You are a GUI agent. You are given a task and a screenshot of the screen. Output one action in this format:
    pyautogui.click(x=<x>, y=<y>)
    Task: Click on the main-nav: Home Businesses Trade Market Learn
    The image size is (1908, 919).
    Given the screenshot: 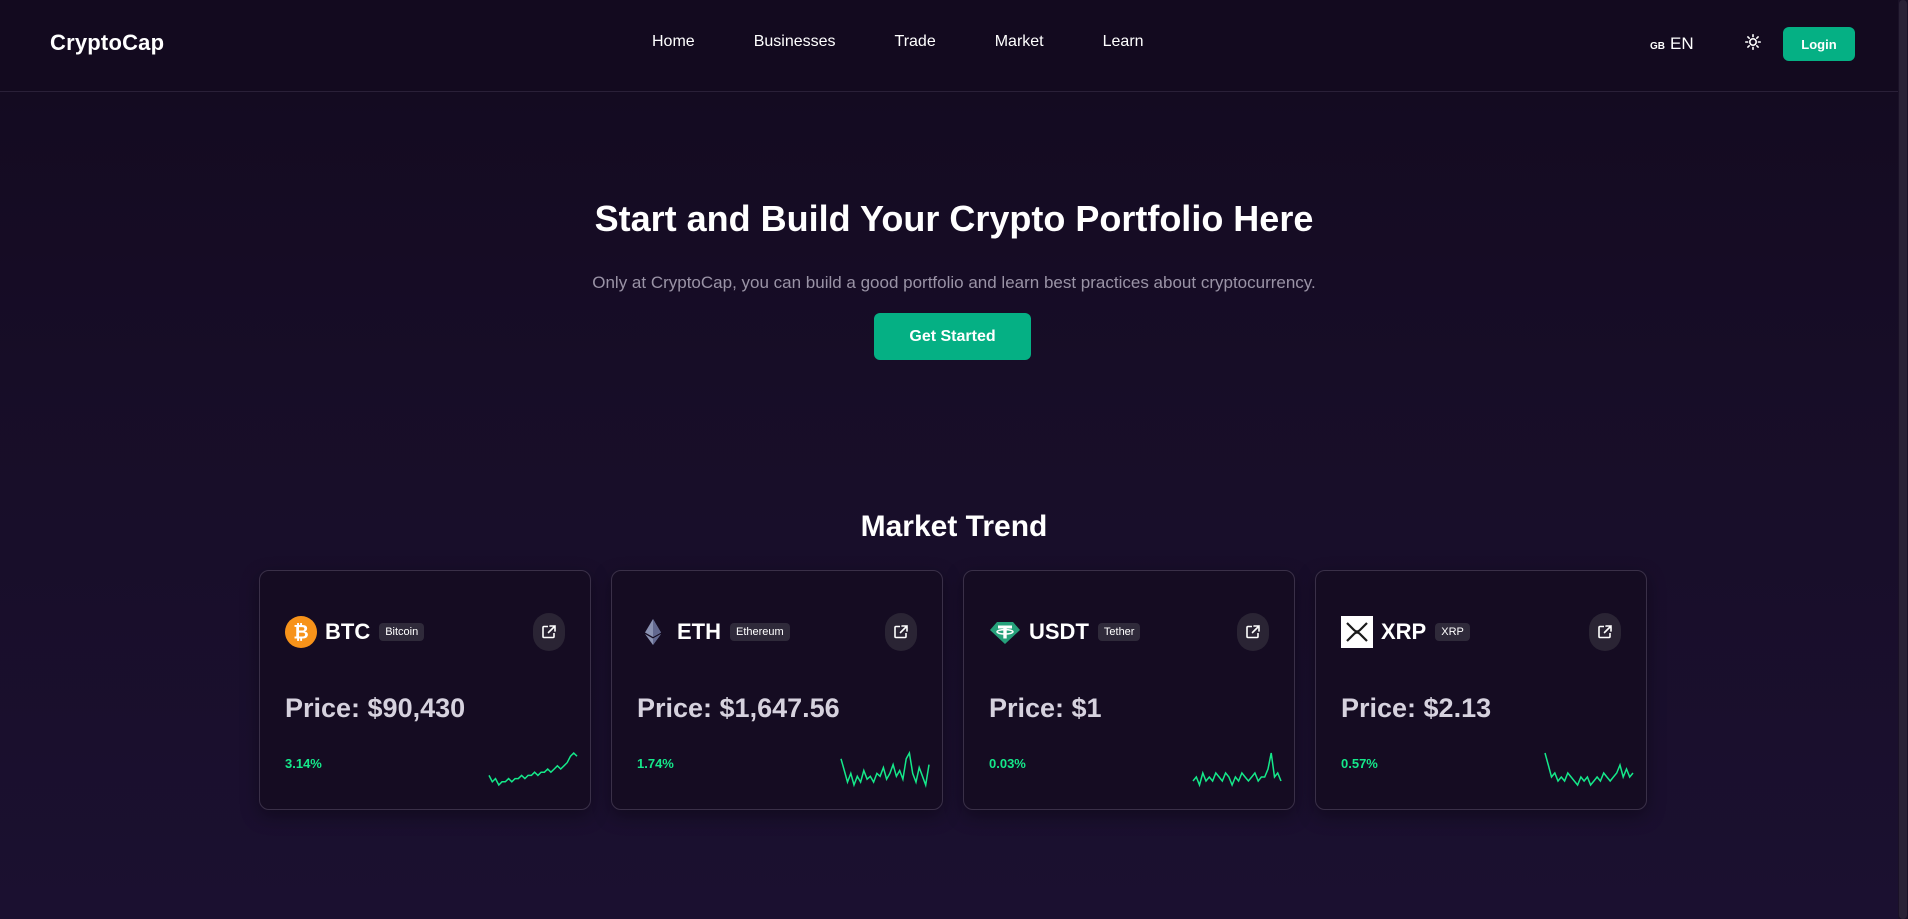 What is the action you would take?
    pyautogui.click(x=927, y=42)
    